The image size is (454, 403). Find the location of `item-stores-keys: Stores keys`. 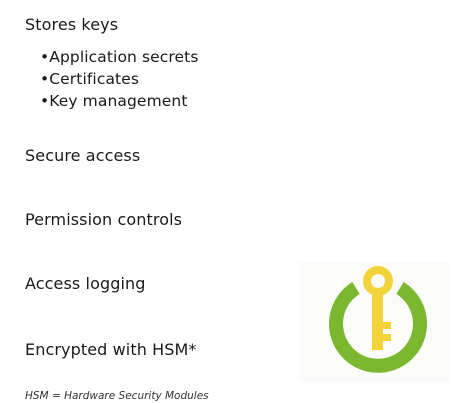

item-stores-keys: Stores keys is located at coordinates (72, 24).